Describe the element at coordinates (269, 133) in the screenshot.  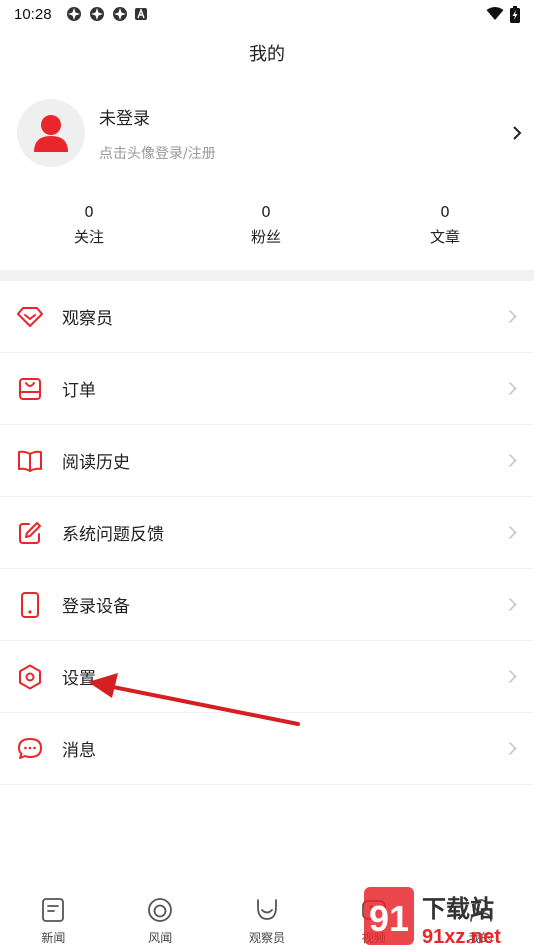
I see `profile-login-row: 未登录 点击头像登录/注册` at that location.